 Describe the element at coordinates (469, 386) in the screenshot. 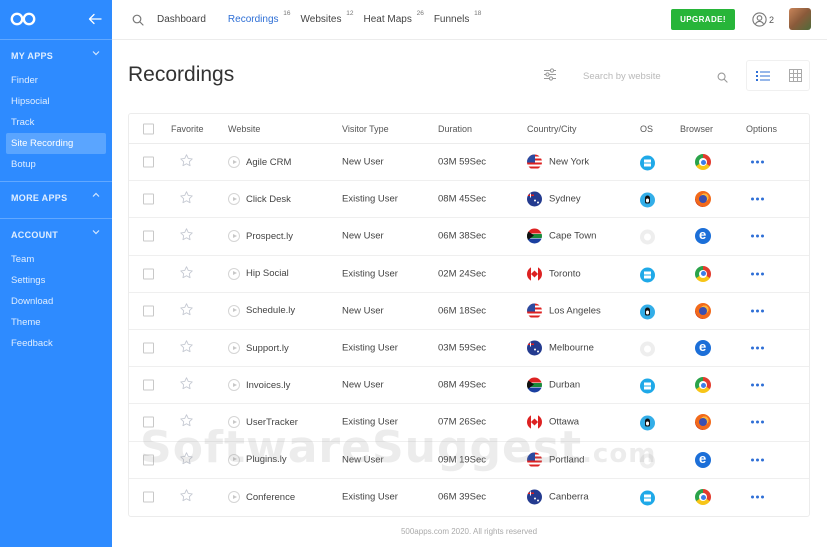

I see `table-row: Invoices.ly New User 08M 49Sec Durban` at that location.